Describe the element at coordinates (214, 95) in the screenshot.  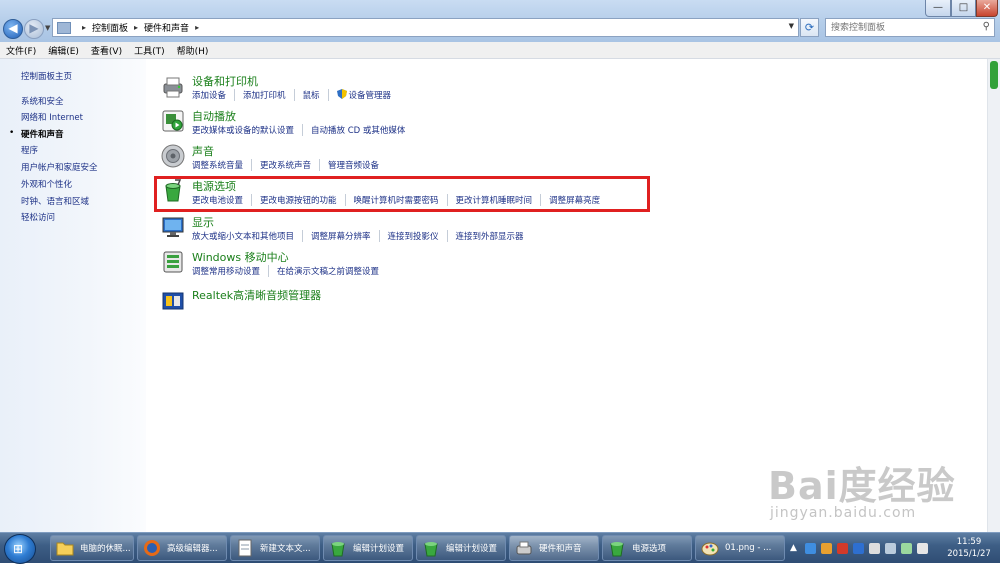
I see `link-add-device: 添加设备` at that location.